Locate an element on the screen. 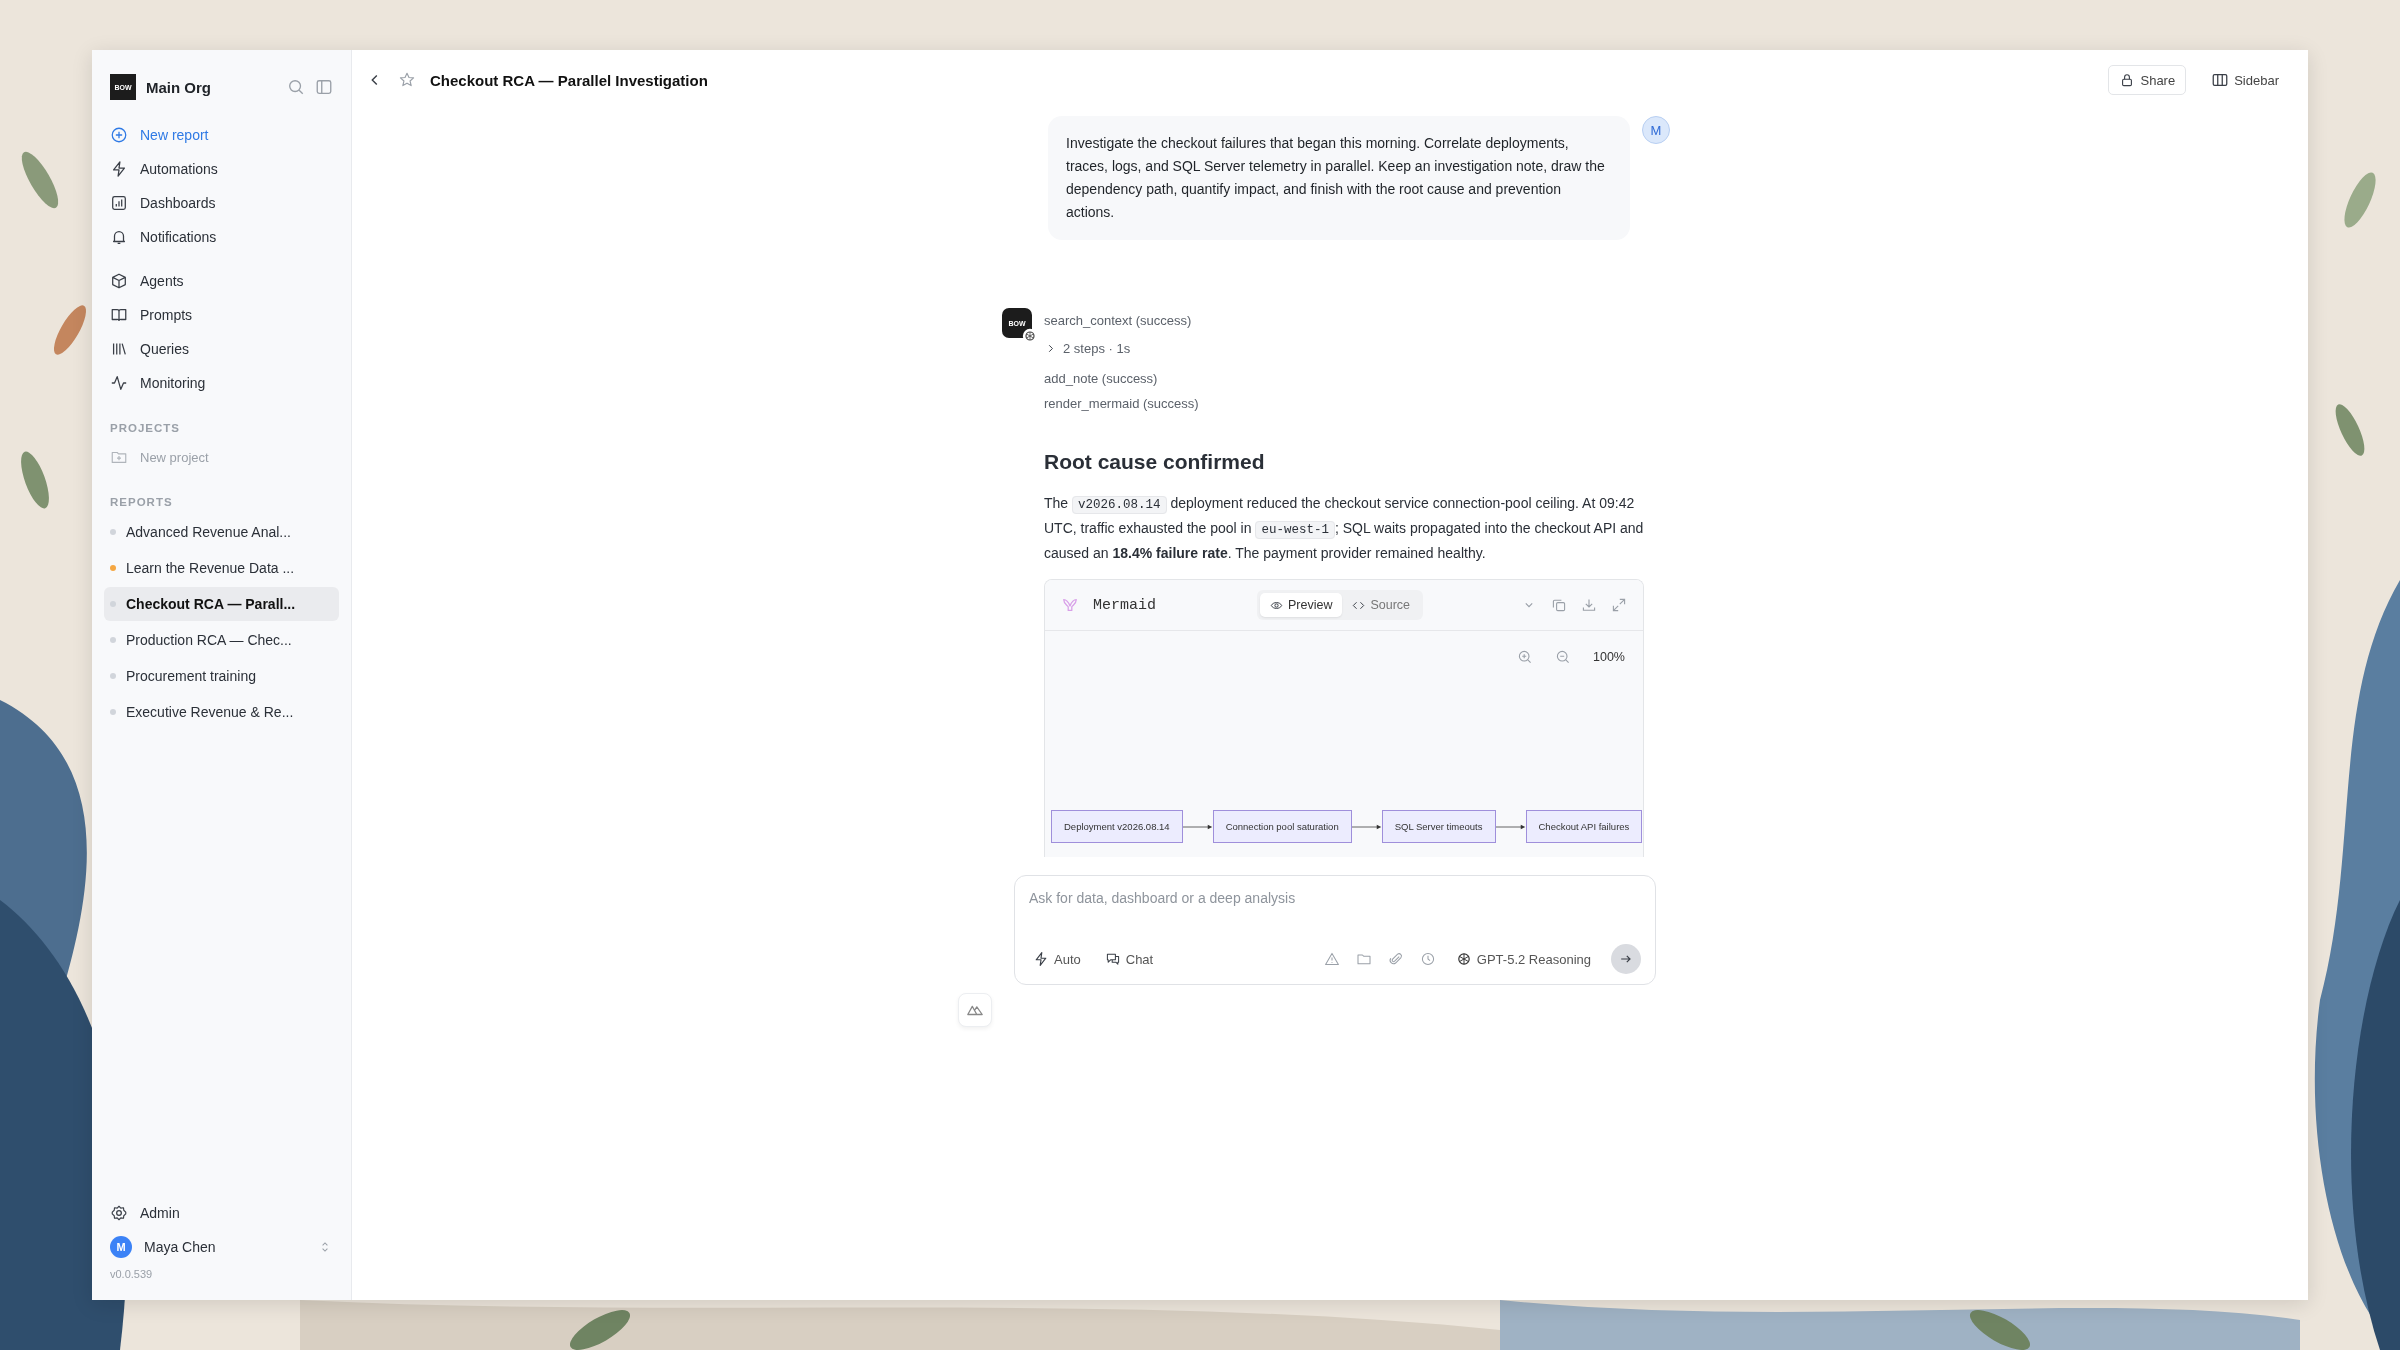  view-tab: Preview is located at coordinates (1301, 605).